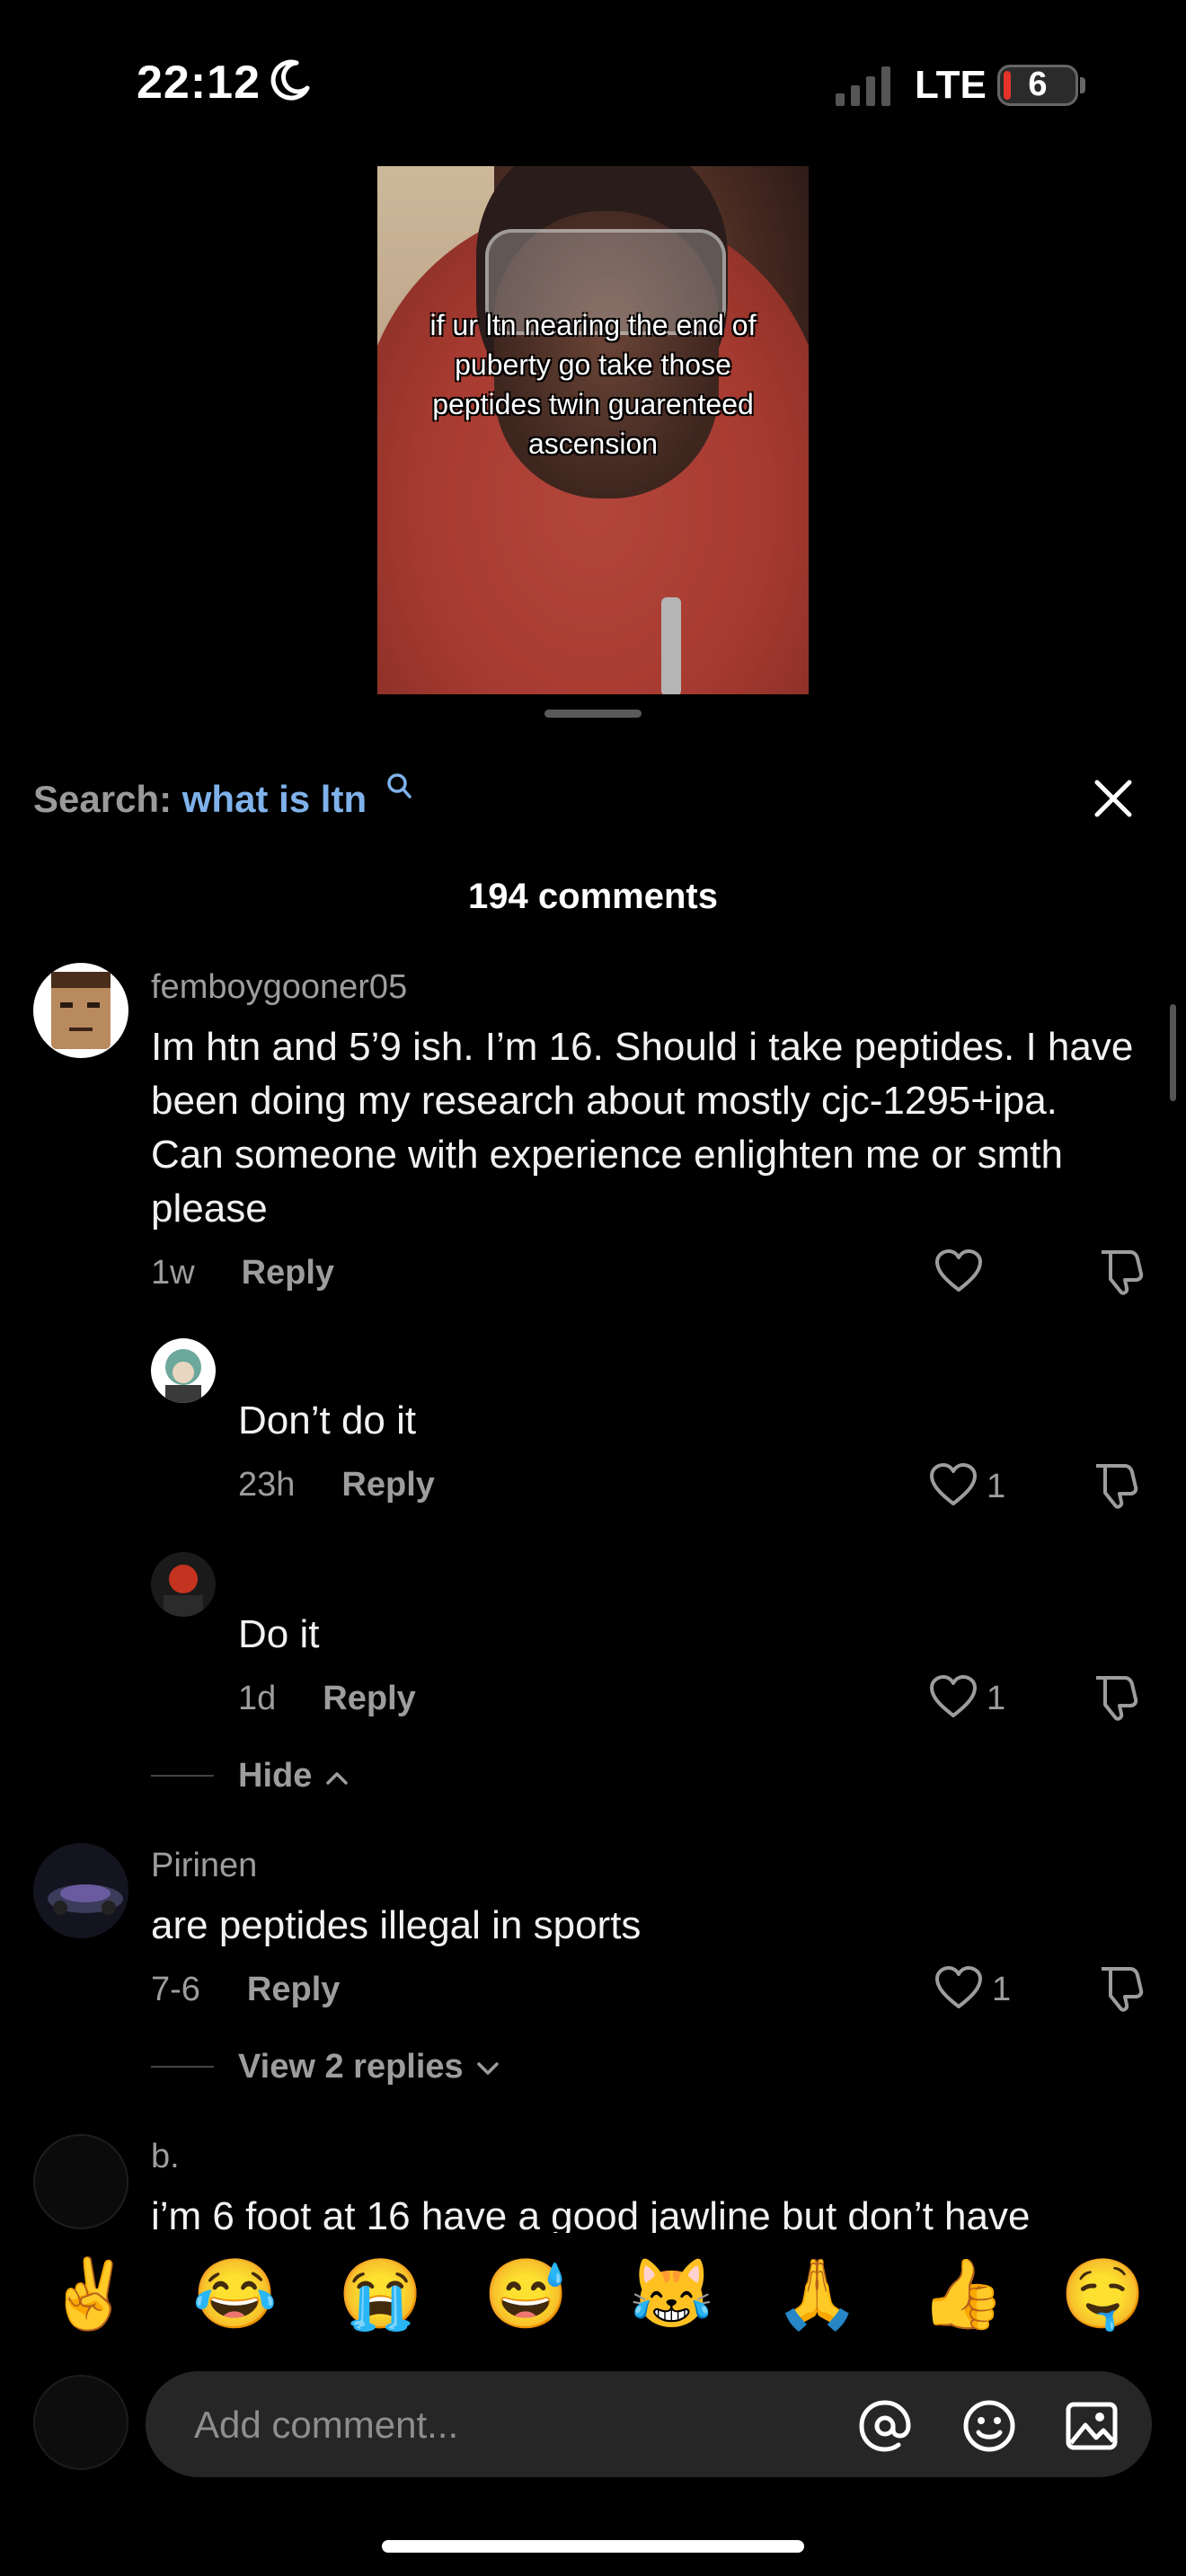  What do you see at coordinates (279, 987) in the screenshot?
I see `comment-username: femboygooner05` at bounding box center [279, 987].